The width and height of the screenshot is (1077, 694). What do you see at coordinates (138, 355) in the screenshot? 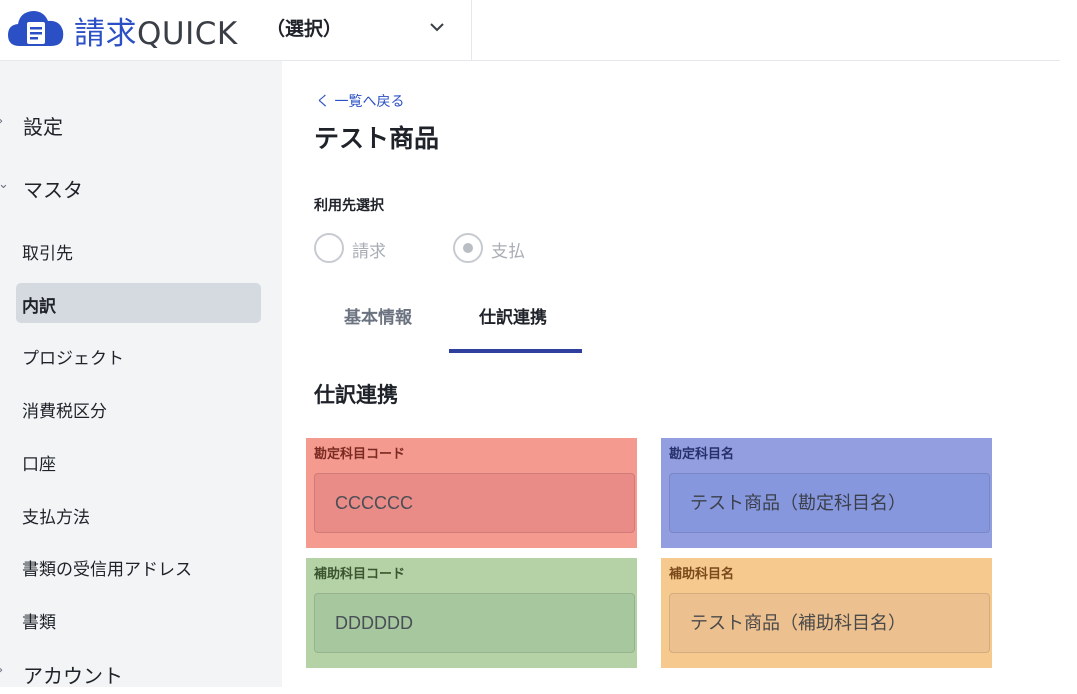
I see `sidebar-item-project: プロジェクト` at bounding box center [138, 355].